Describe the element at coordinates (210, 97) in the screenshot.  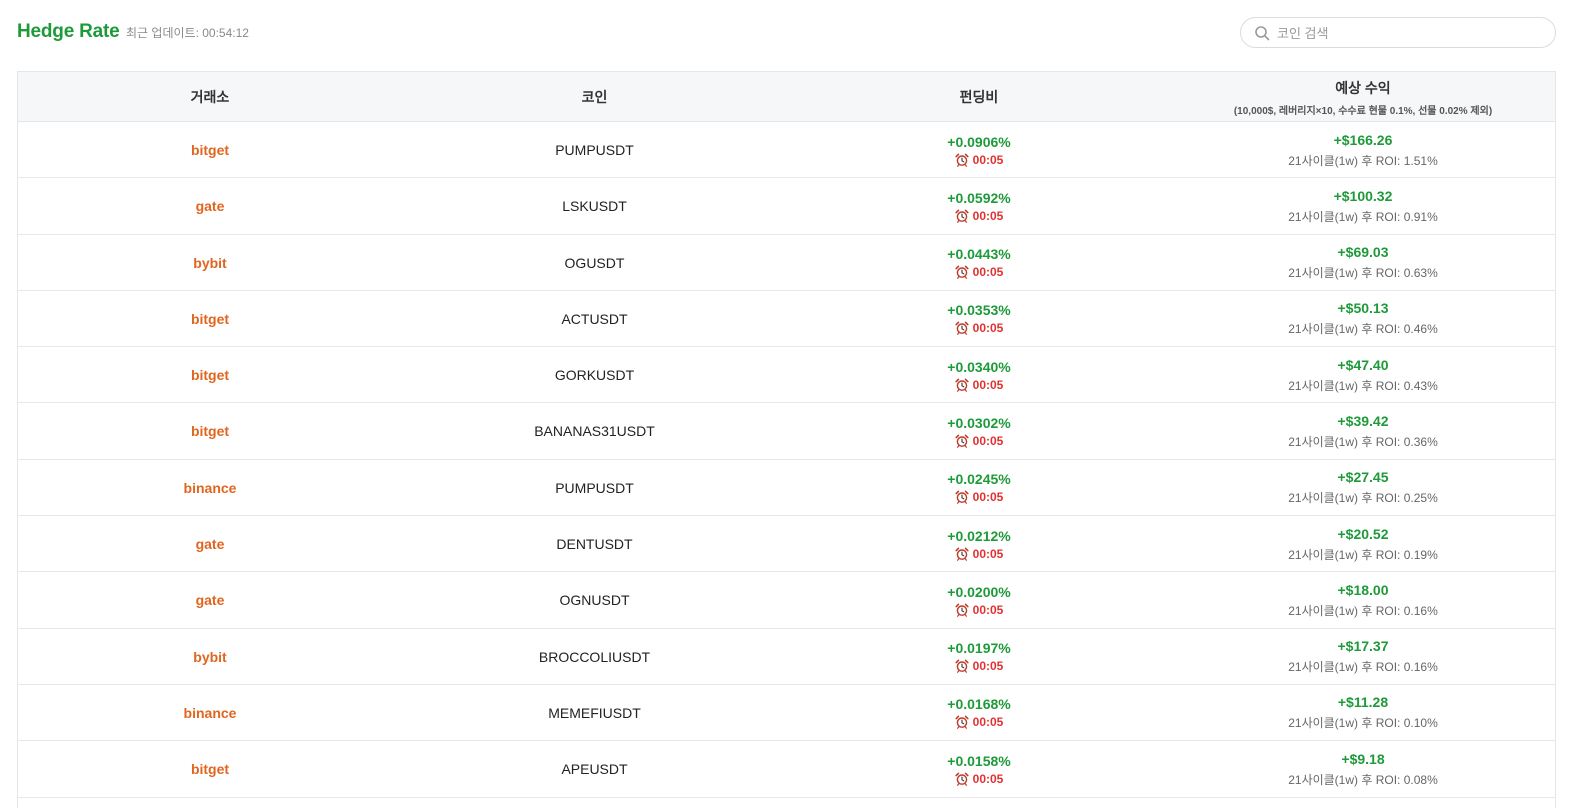
I see `header-exchange: 거래소` at that location.